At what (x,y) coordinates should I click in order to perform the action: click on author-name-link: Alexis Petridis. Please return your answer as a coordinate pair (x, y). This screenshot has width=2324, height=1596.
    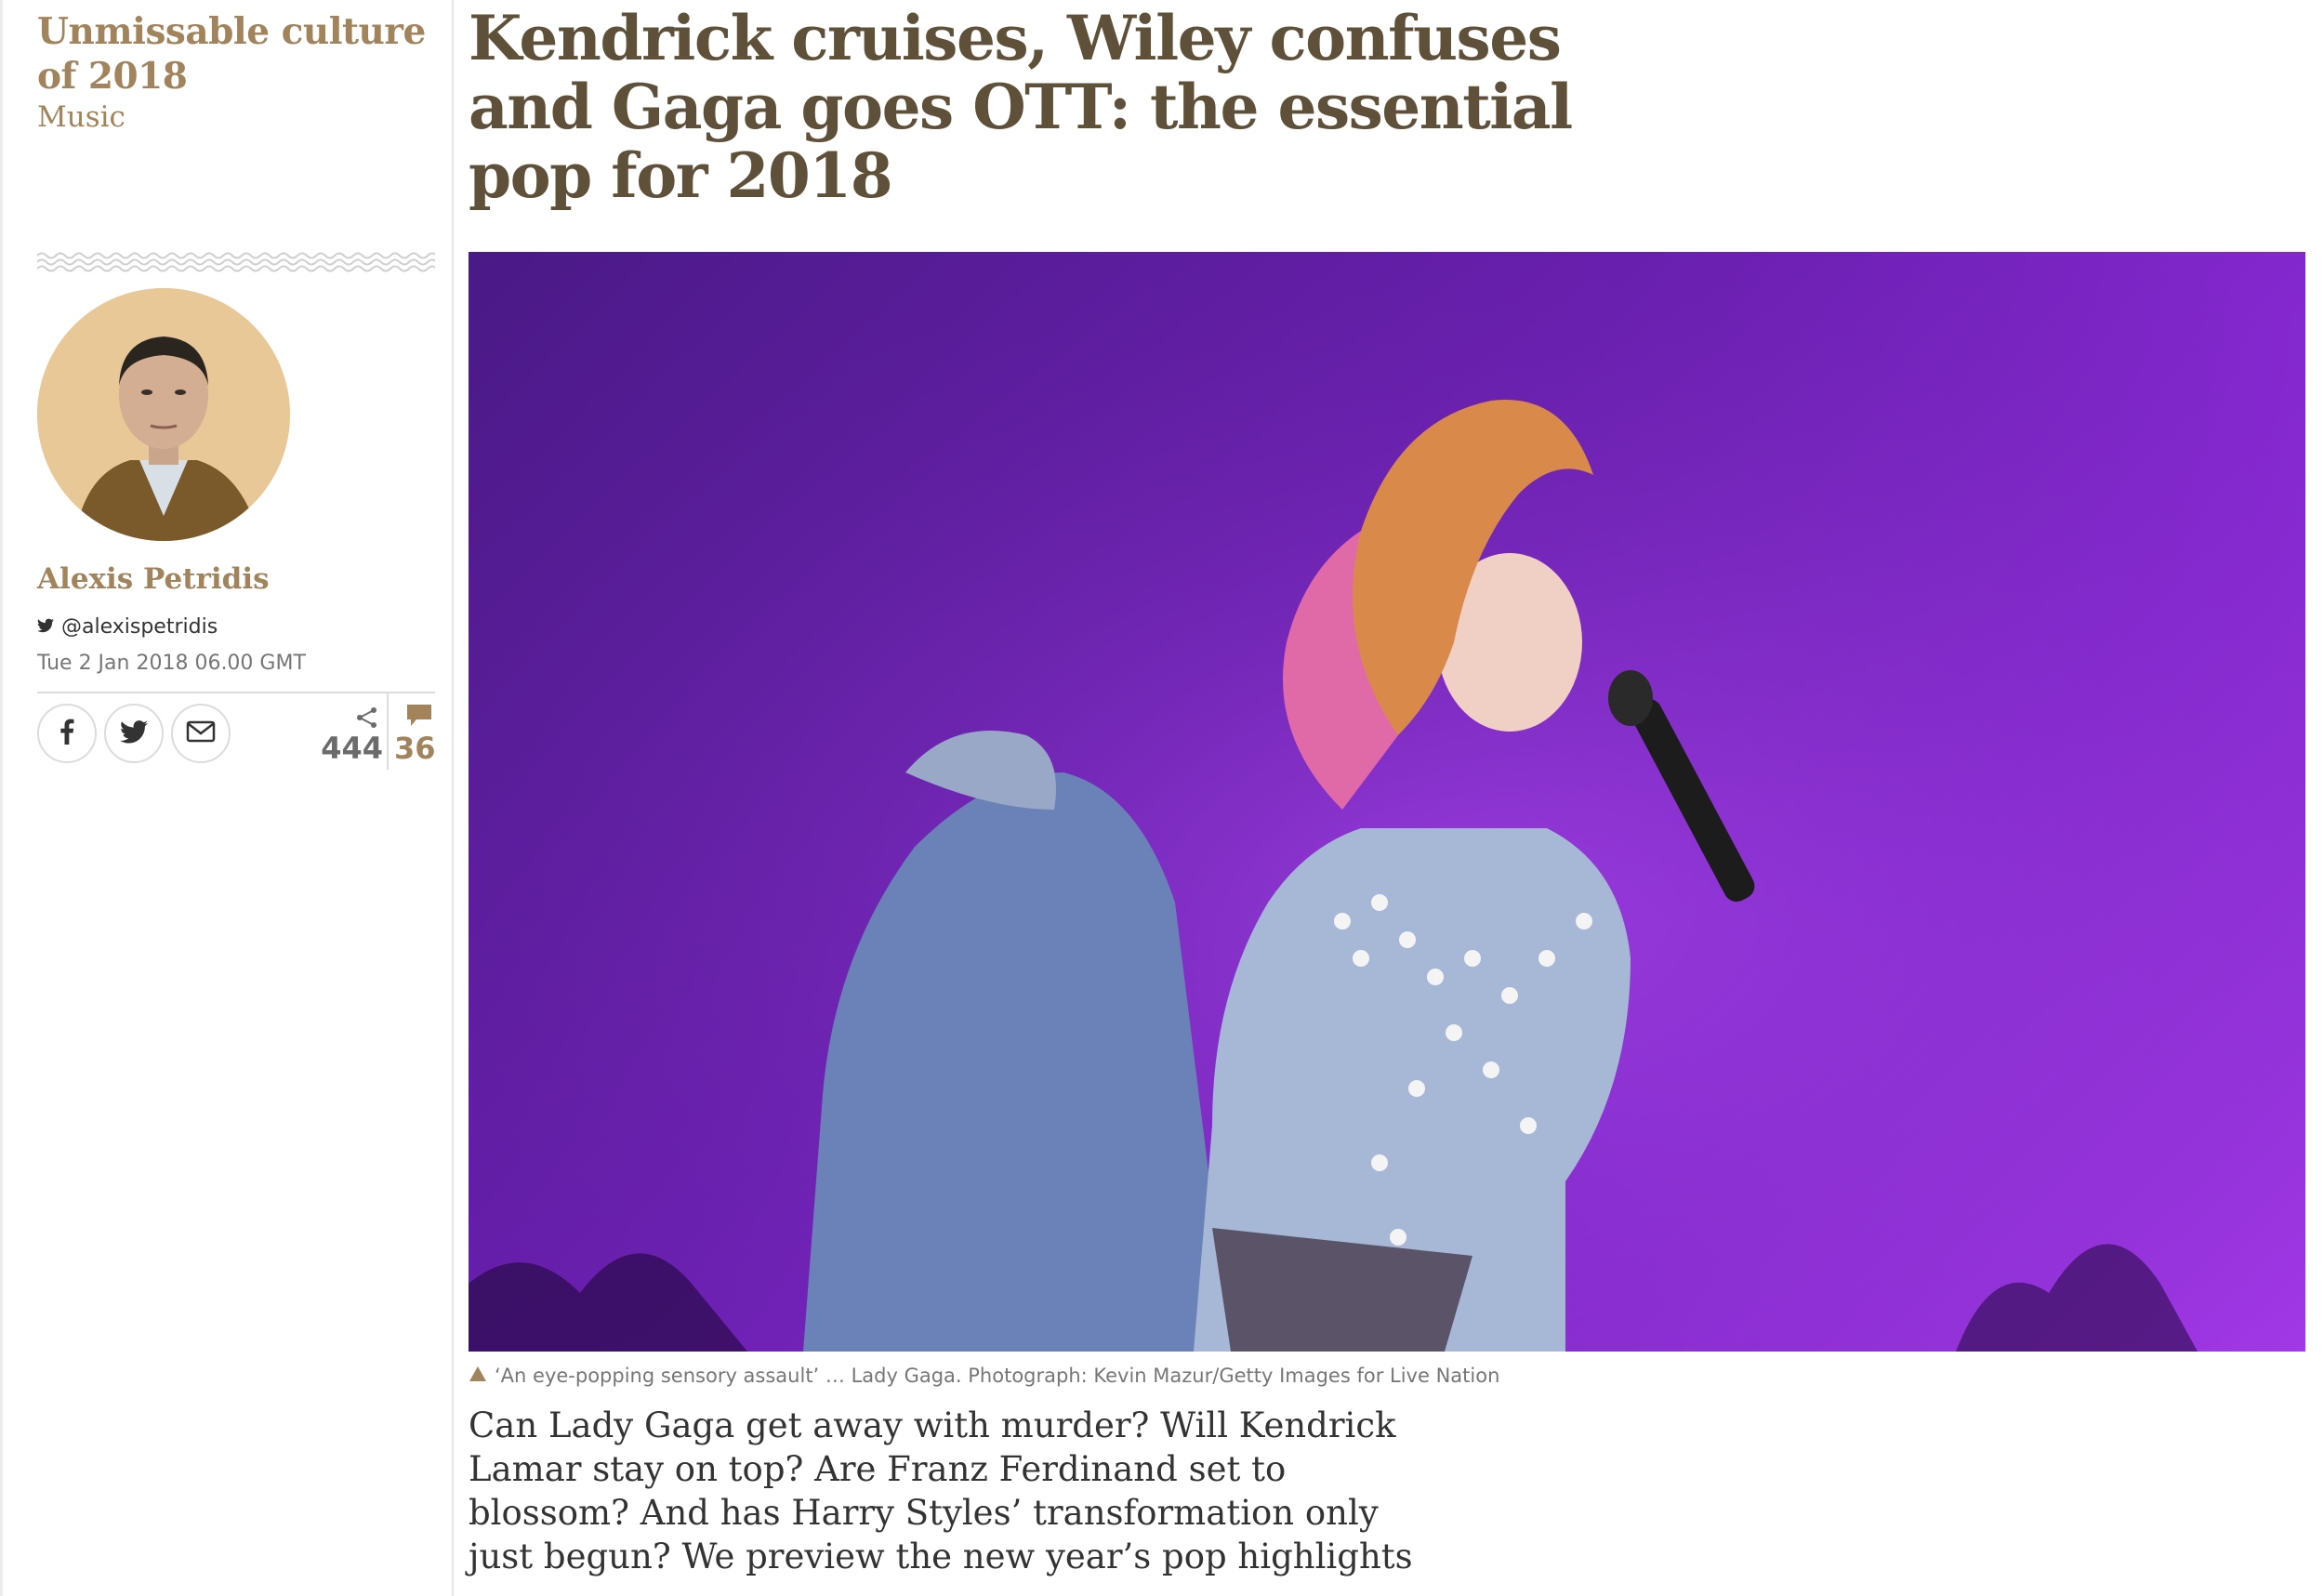
    Looking at the image, I should click on (153, 579).